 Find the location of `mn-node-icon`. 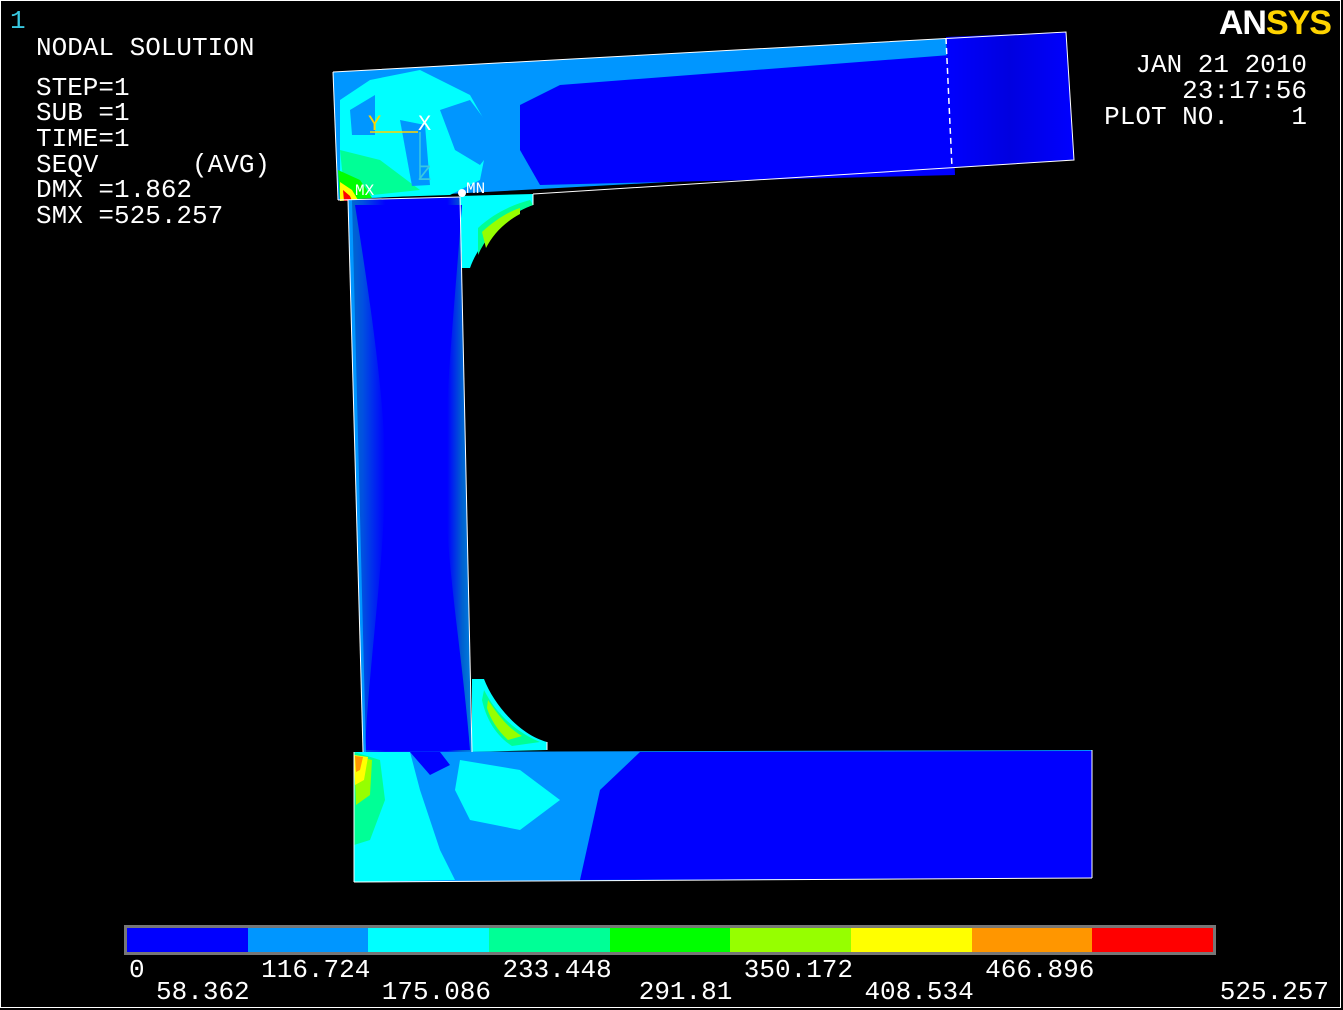

mn-node-icon is located at coordinates (462, 193).